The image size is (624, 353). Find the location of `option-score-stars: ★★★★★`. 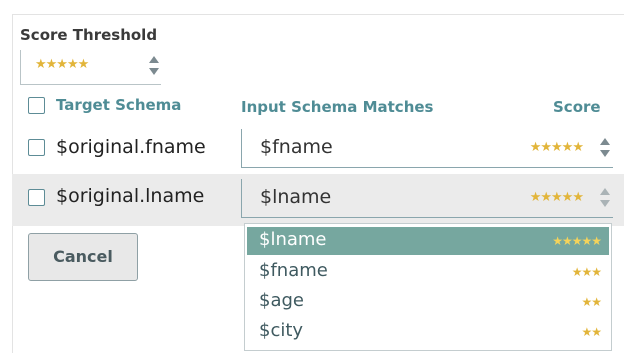

option-score-stars: ★★★★★ is located at coordinates (577, 241).